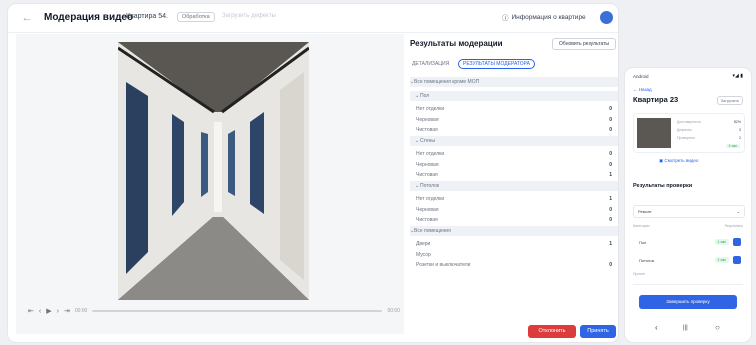 Image resolution: width=756 pixels, height=345 pixels. Describe the element at coordinates (40, 311) in the screenshot. I see `prev-frame-icon: ‹` at that location.